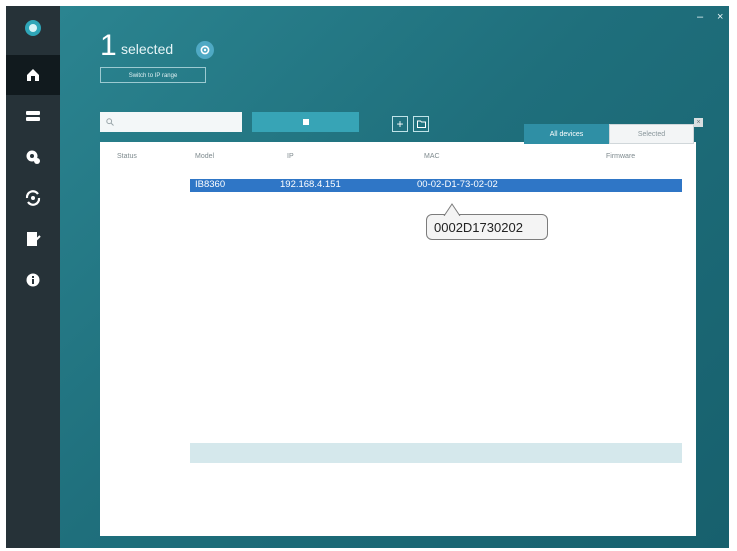 This screenshot has height=551, width=737. I want to click on mac-tooltip: 0002D1730202, so click(487, 221).